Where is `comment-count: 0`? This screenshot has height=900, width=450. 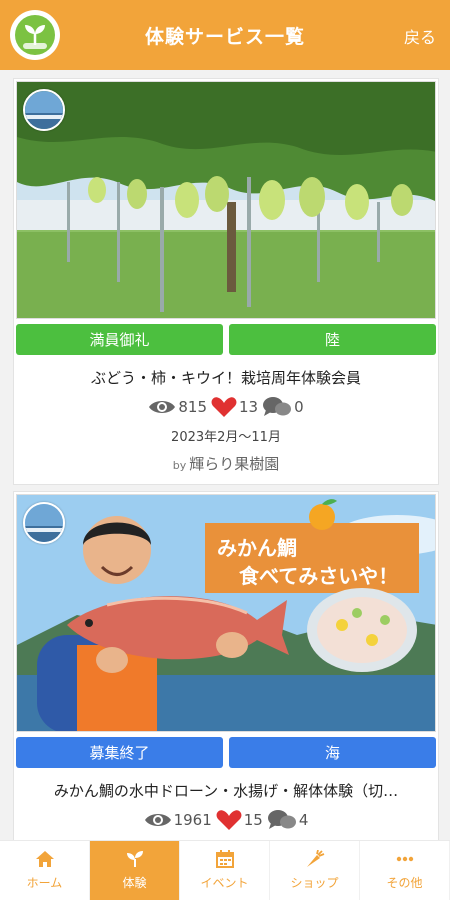
comment-count: 0 is located at coordinates (299, 407).